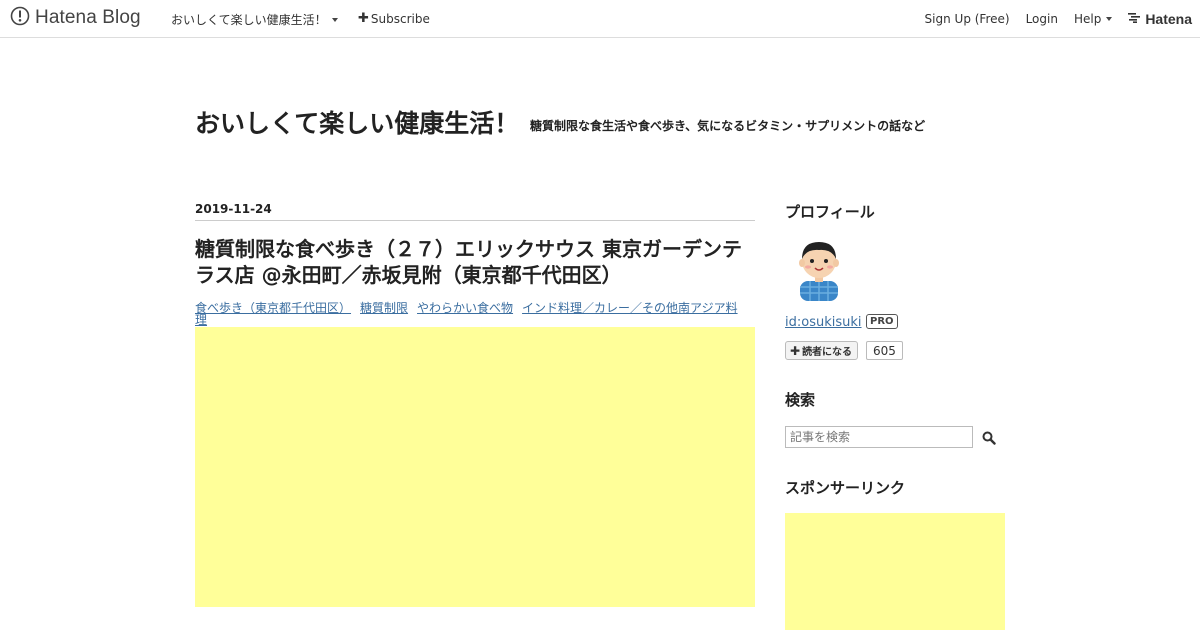  Describe the element at coordinates (895, 571) in the screenshot. I see `ad-placeholder-sidebar` at that location.